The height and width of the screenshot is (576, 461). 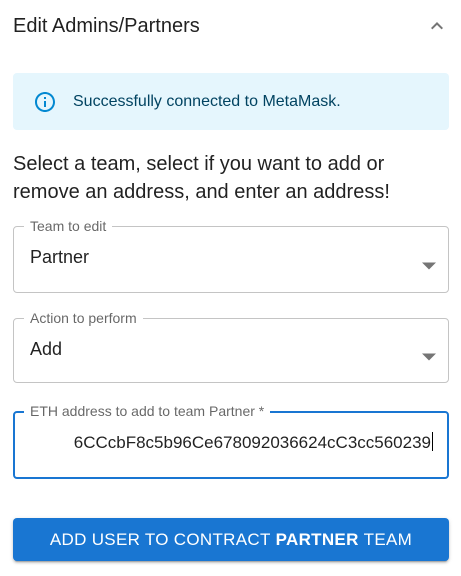 I want to click on connection-alert: Successfully connected to MetaMask., so click(x=231, y=101).